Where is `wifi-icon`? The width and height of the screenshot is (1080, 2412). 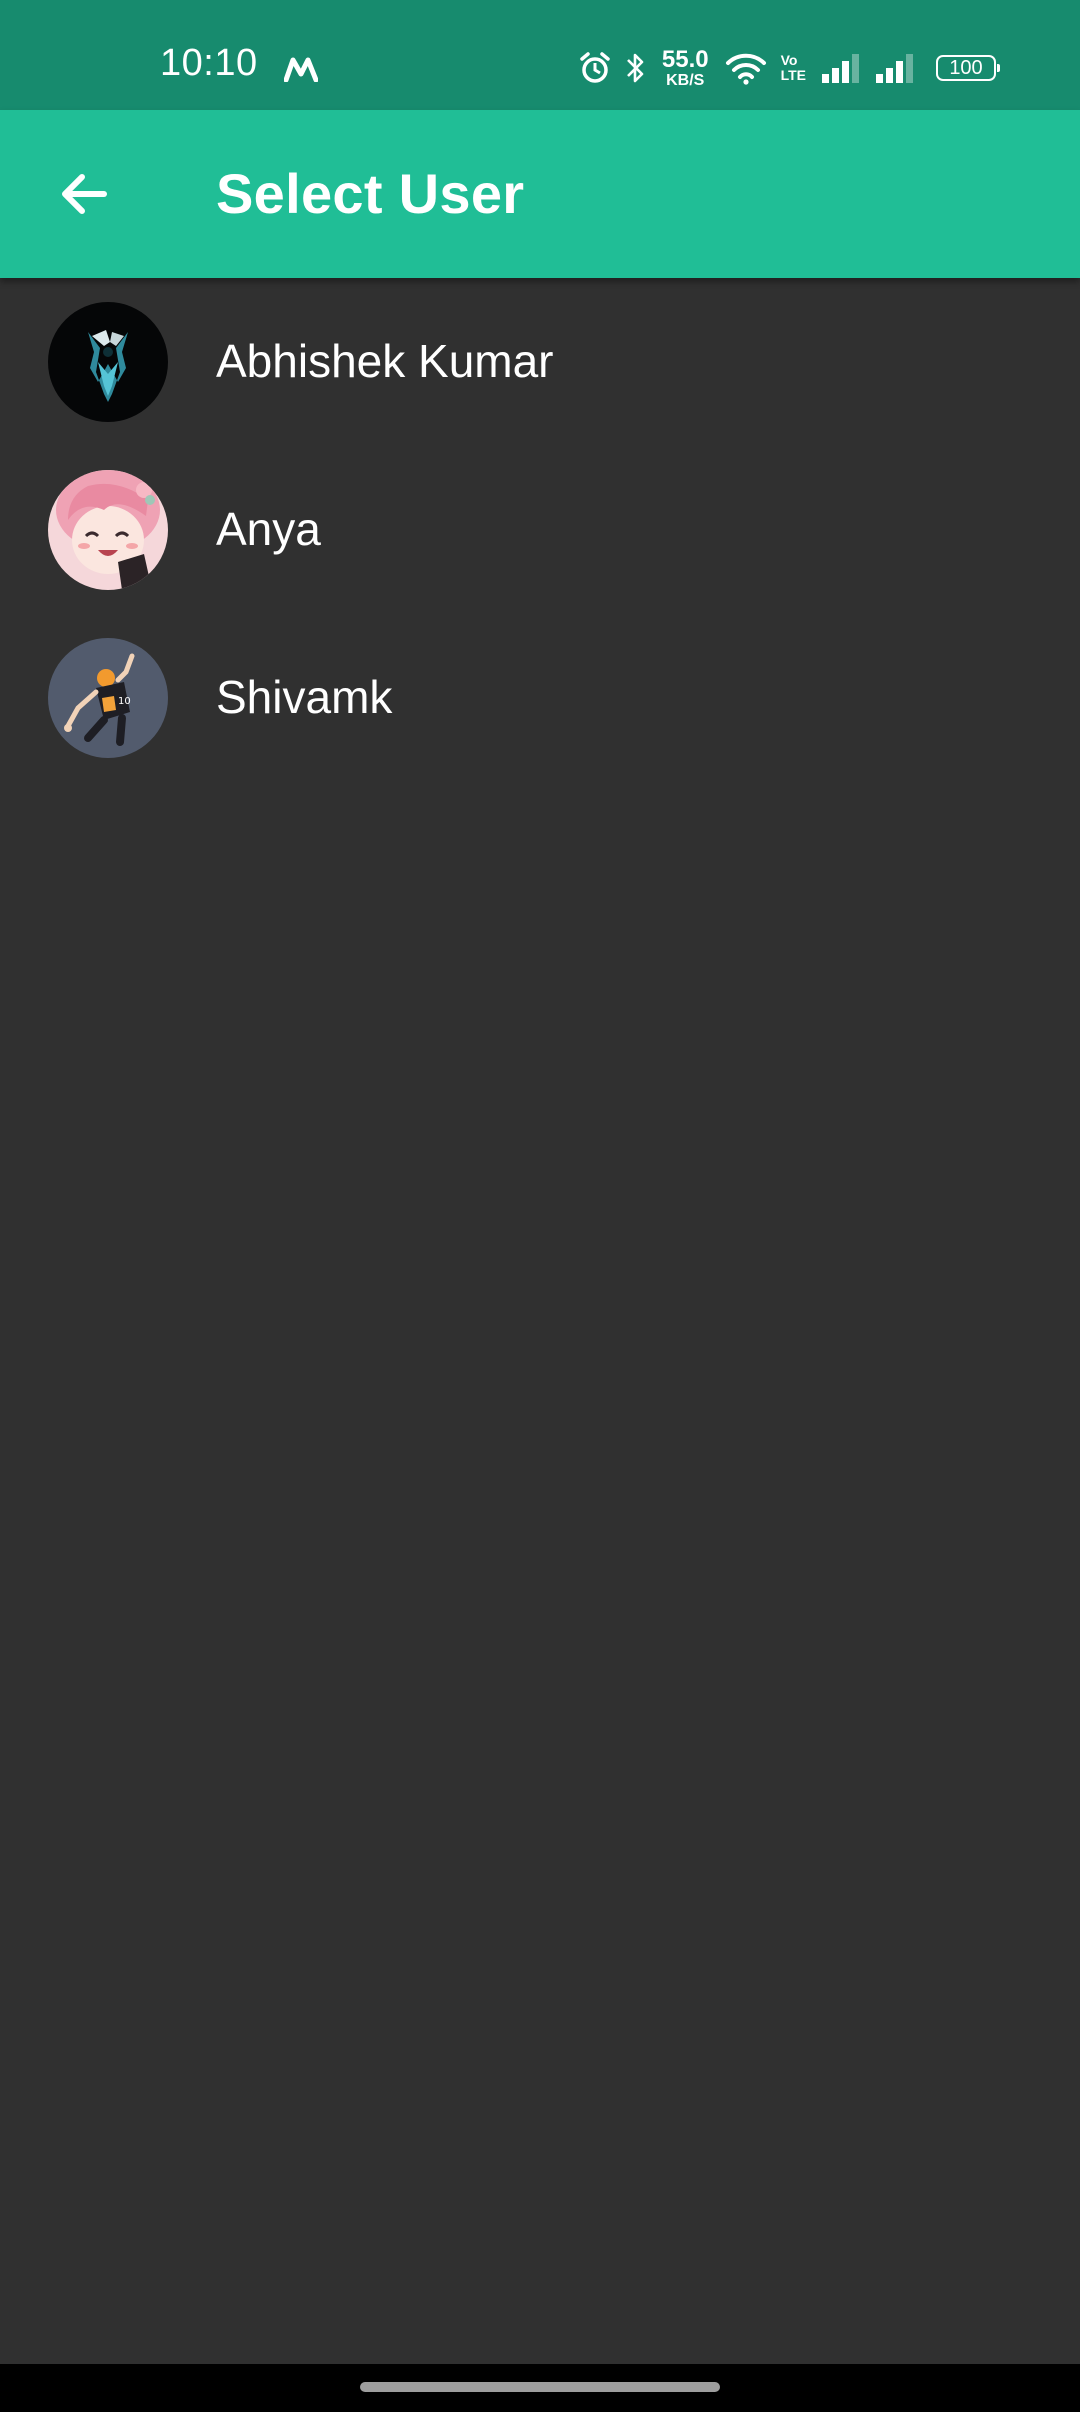 wifi-icon is located at coordinates (745, 69).